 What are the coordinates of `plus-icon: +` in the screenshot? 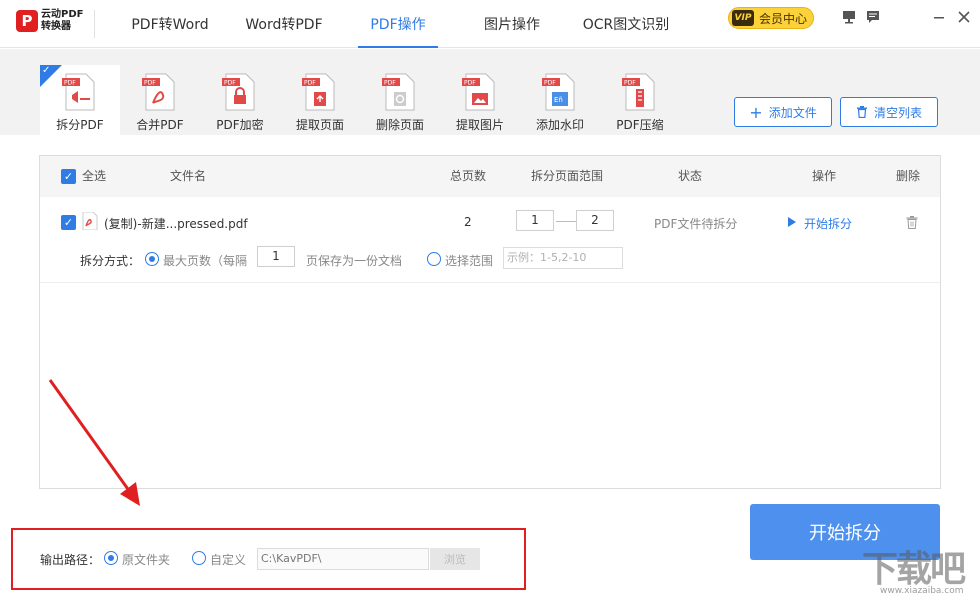 It's located at (756, 112).